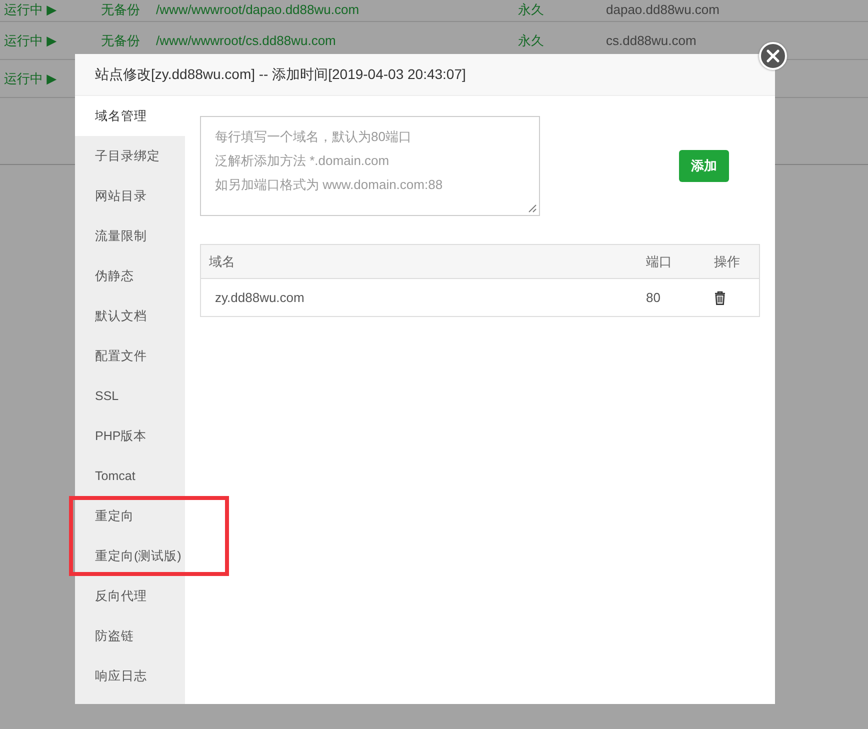 This screenshot has height=729, width=868. Describe the element at coordinates (130, 476) in the screenshot. I see `sidebar-item: Tomcat` at that location.